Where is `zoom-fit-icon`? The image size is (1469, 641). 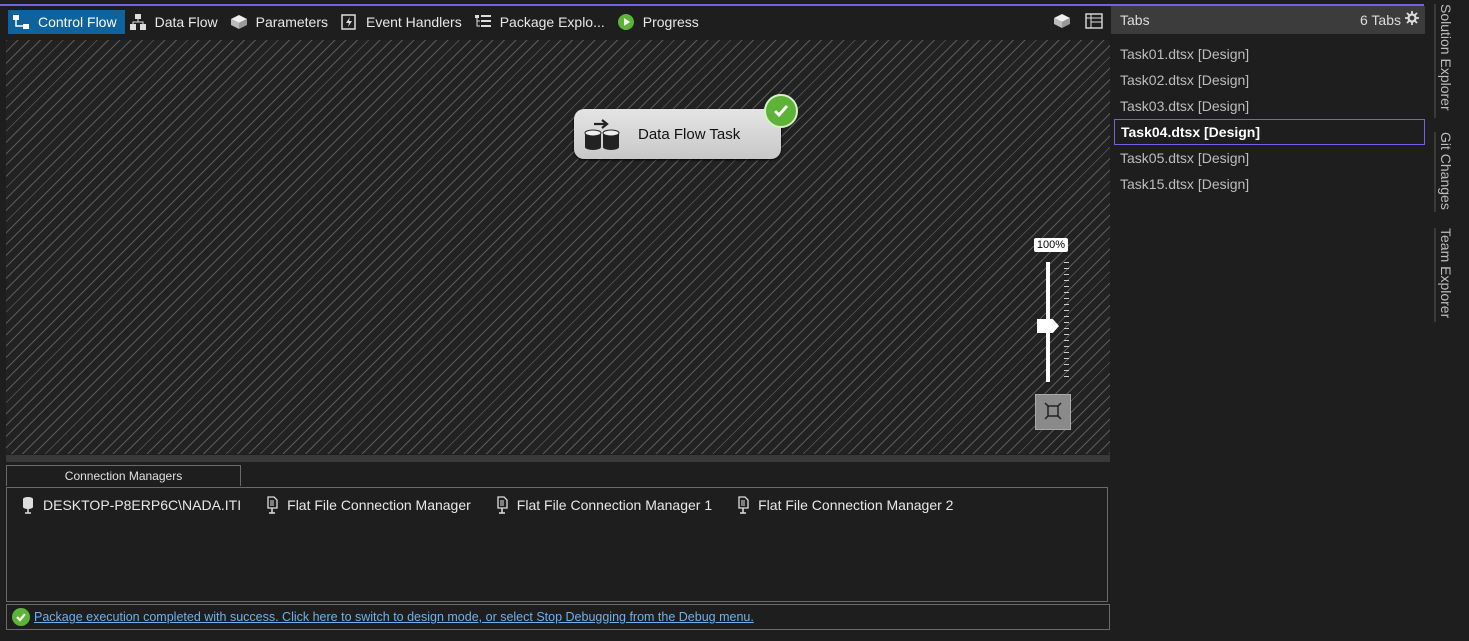
zoom-fit-icon is located at coordinates (1053, 412).